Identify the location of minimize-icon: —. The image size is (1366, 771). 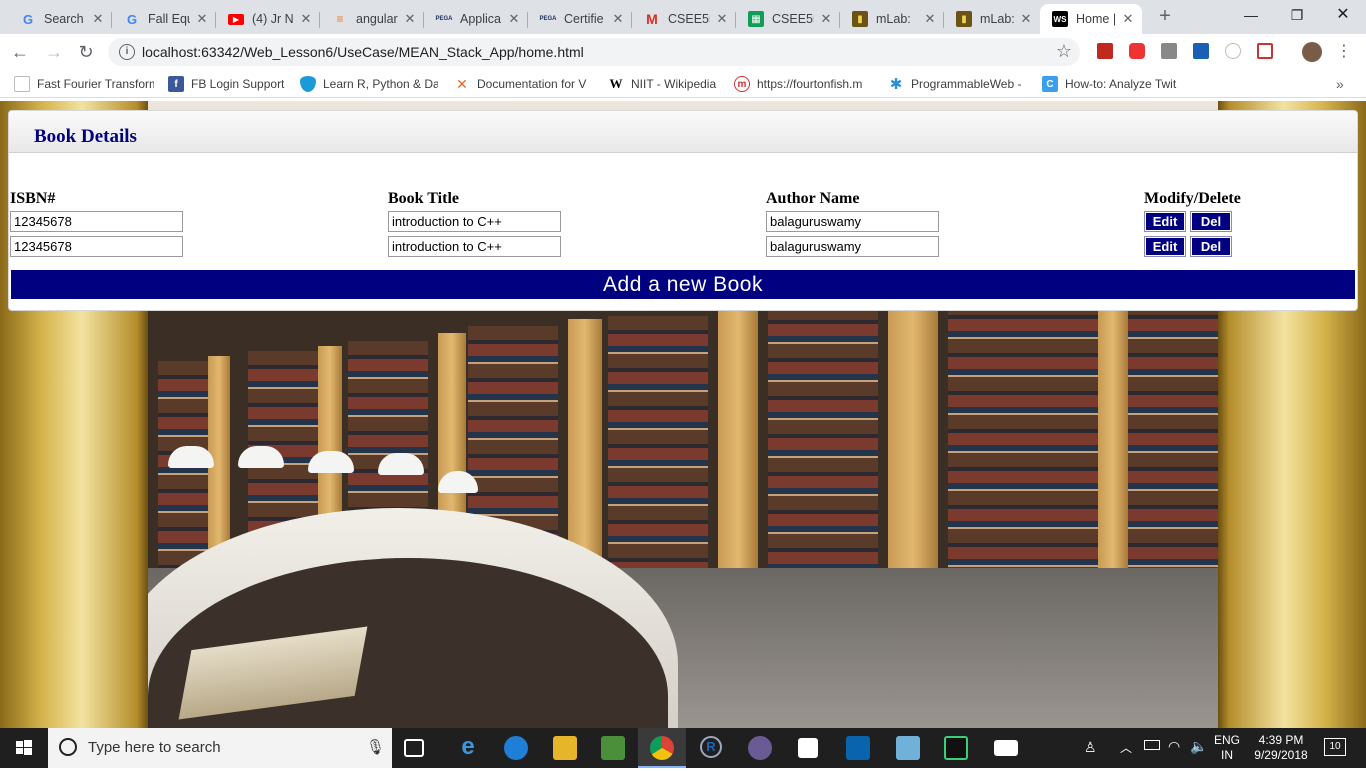
(1251, 15).